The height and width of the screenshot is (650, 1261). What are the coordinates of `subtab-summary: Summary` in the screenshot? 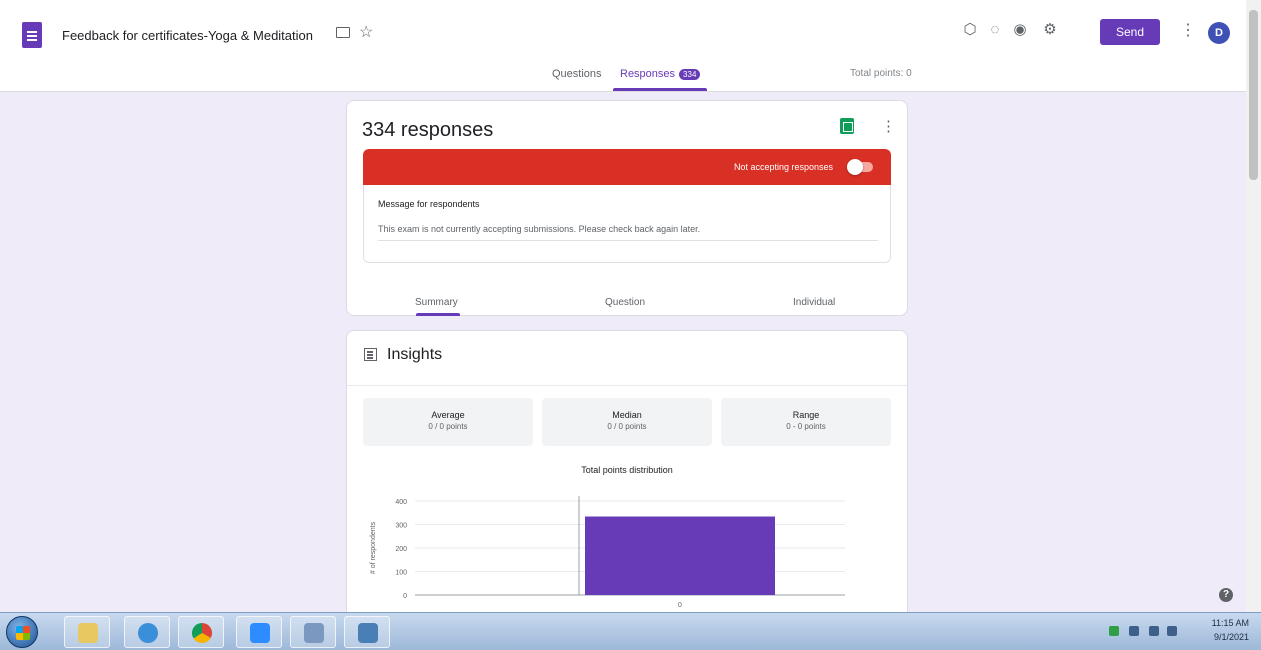 It's located at (436, 302).